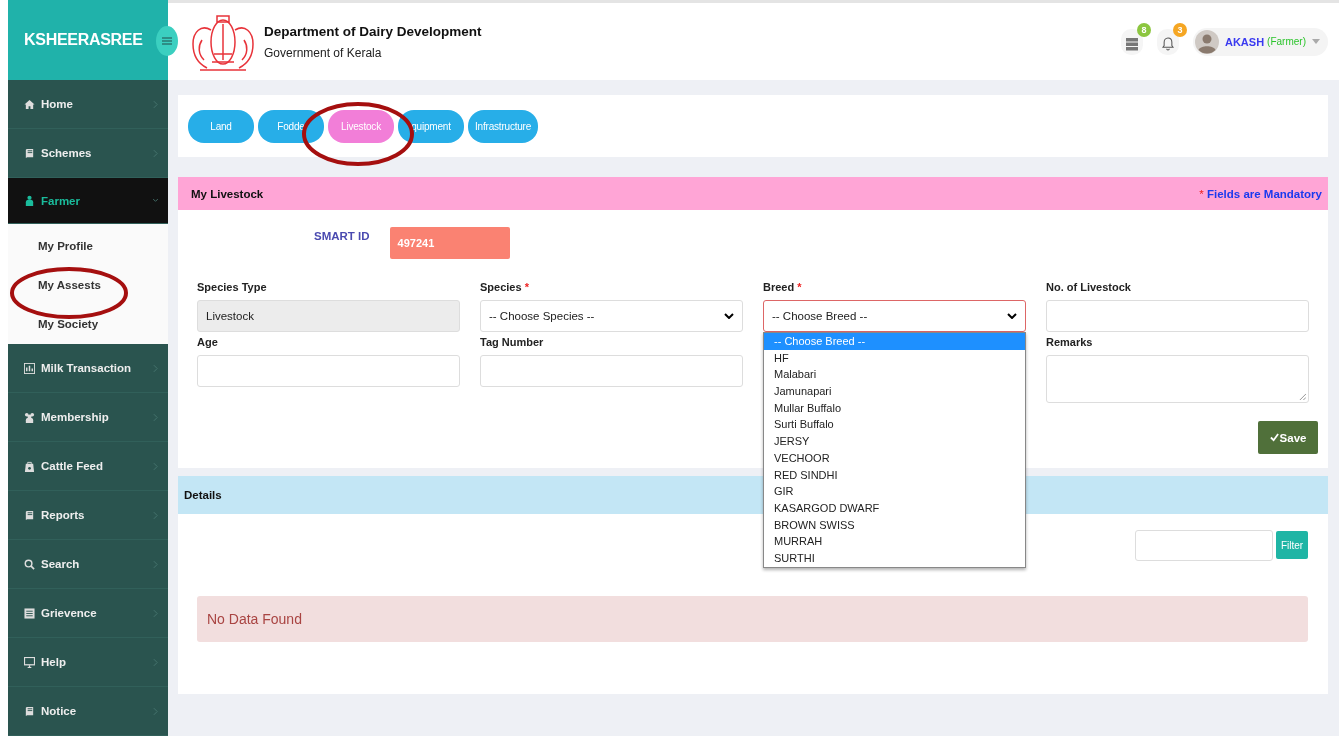  Describe the element at coordinates (1274, 437) in the screenshot. I see `check-icon` at that location.